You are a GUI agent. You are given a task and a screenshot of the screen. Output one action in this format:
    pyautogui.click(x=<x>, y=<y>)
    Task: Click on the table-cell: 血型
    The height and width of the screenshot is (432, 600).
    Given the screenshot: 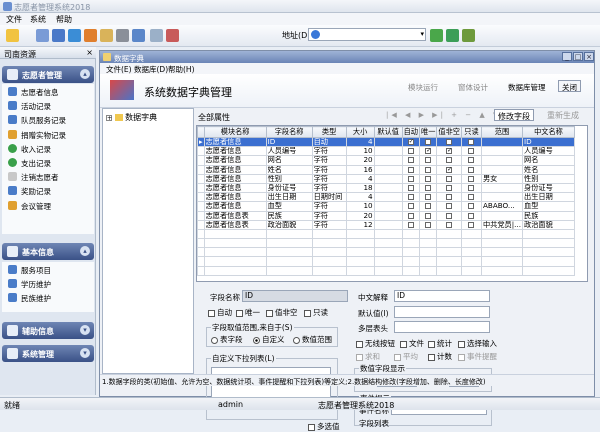 What is the action you would take?
    pyautogui.click(x=548, y=206)
    